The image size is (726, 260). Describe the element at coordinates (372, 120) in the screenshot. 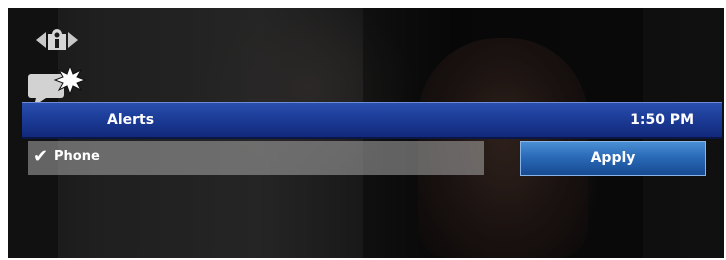

I see `alerts-title-bar: Alerts 1:50 PM` at that location.